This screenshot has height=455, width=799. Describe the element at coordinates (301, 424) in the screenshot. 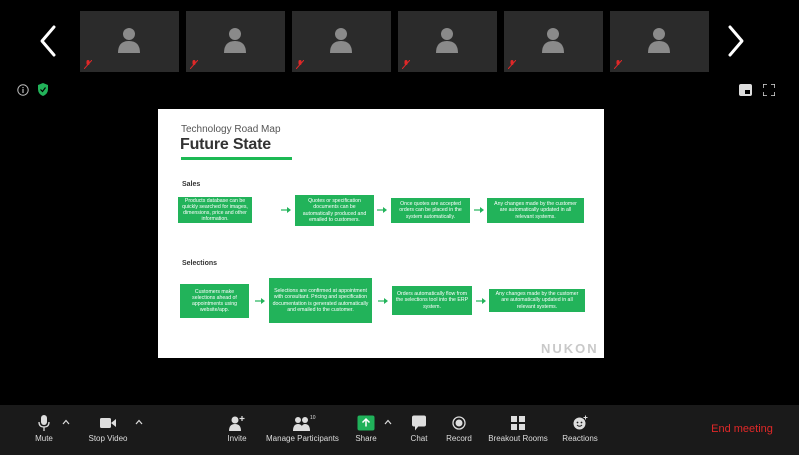

I see `participants-icon` at that location.